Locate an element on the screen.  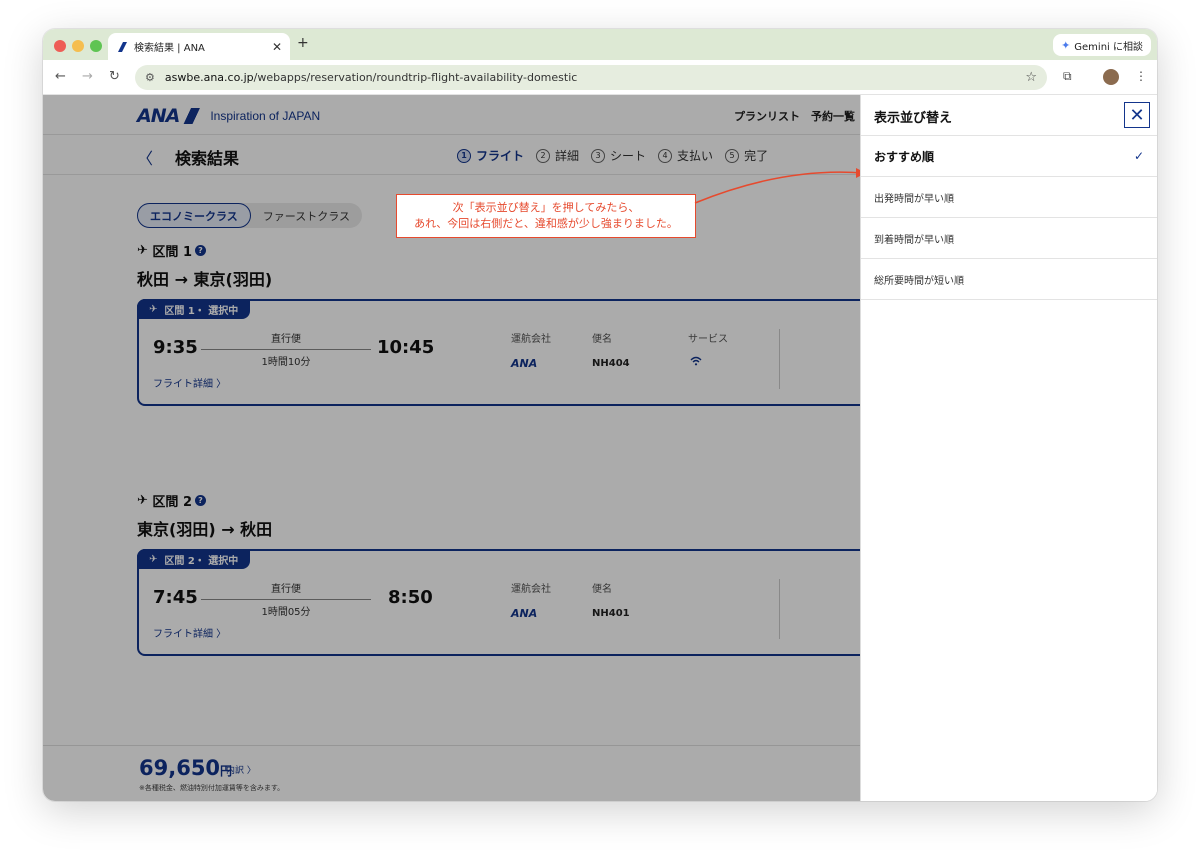
back-arrow-icon: ← is located at coordinates (60, 76).